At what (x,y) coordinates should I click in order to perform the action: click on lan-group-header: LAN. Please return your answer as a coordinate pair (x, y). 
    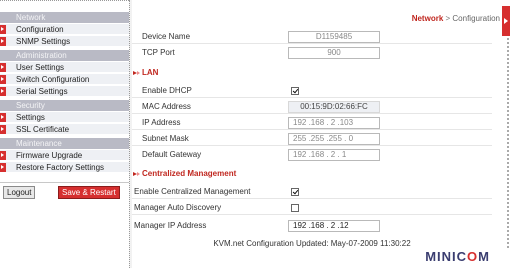
    Looking at the image, I should click on (312, 73).